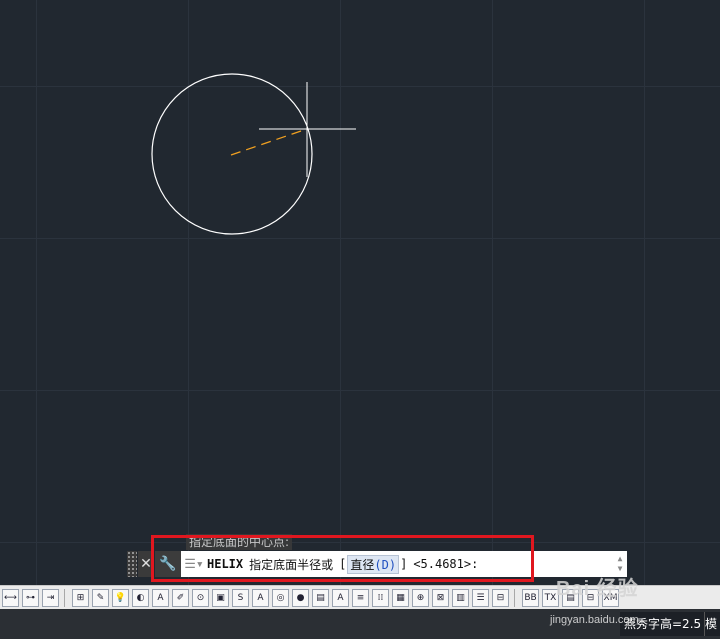 The width and height of the screenshot is (720, 639). I want to click on toolbar-button: ⊶, so click(30, 598).